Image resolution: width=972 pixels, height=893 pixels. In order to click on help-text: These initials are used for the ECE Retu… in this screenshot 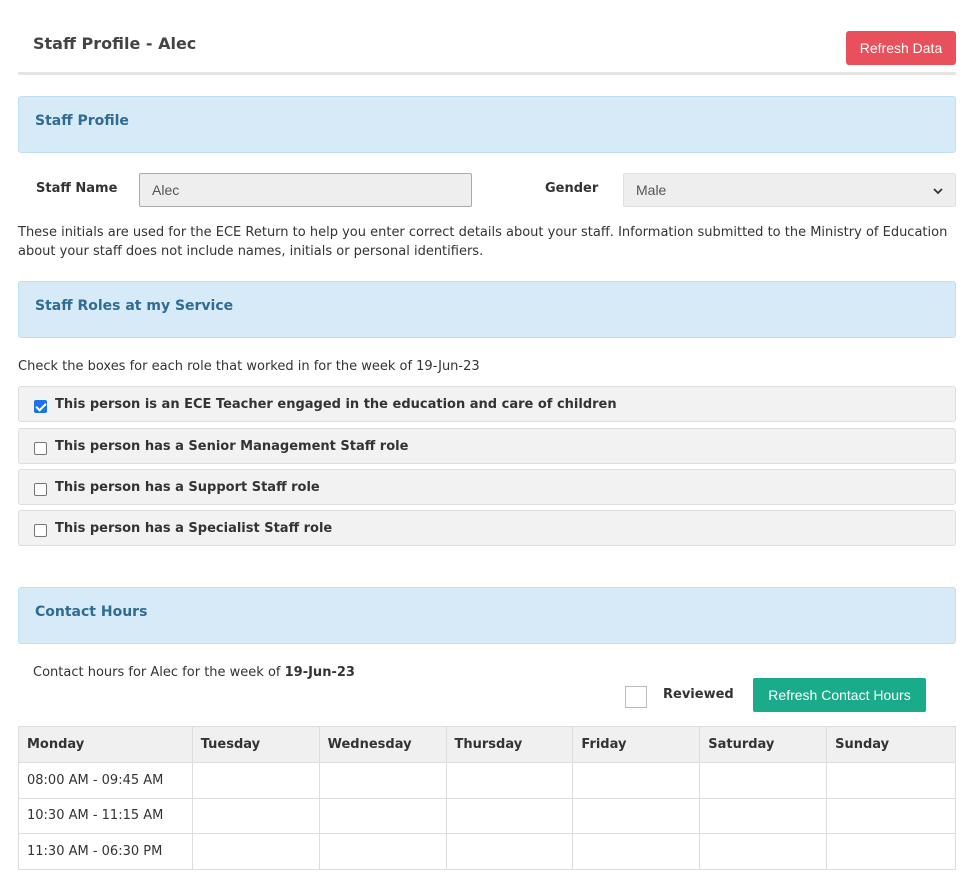, I will do `click(483, 242)`.